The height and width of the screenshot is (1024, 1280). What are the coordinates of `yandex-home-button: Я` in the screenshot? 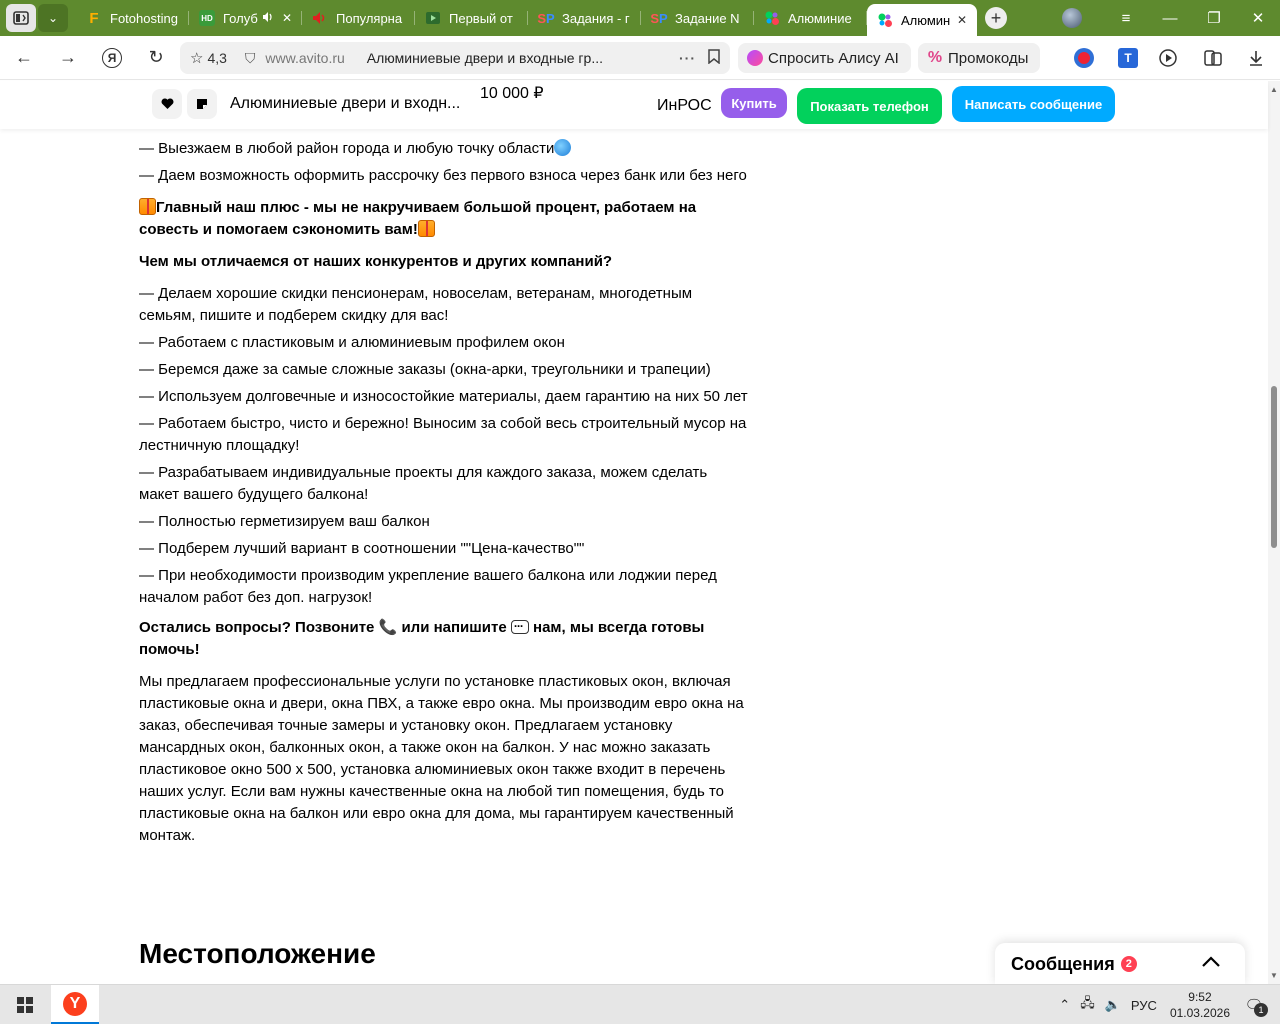 It's located at (112, 58).